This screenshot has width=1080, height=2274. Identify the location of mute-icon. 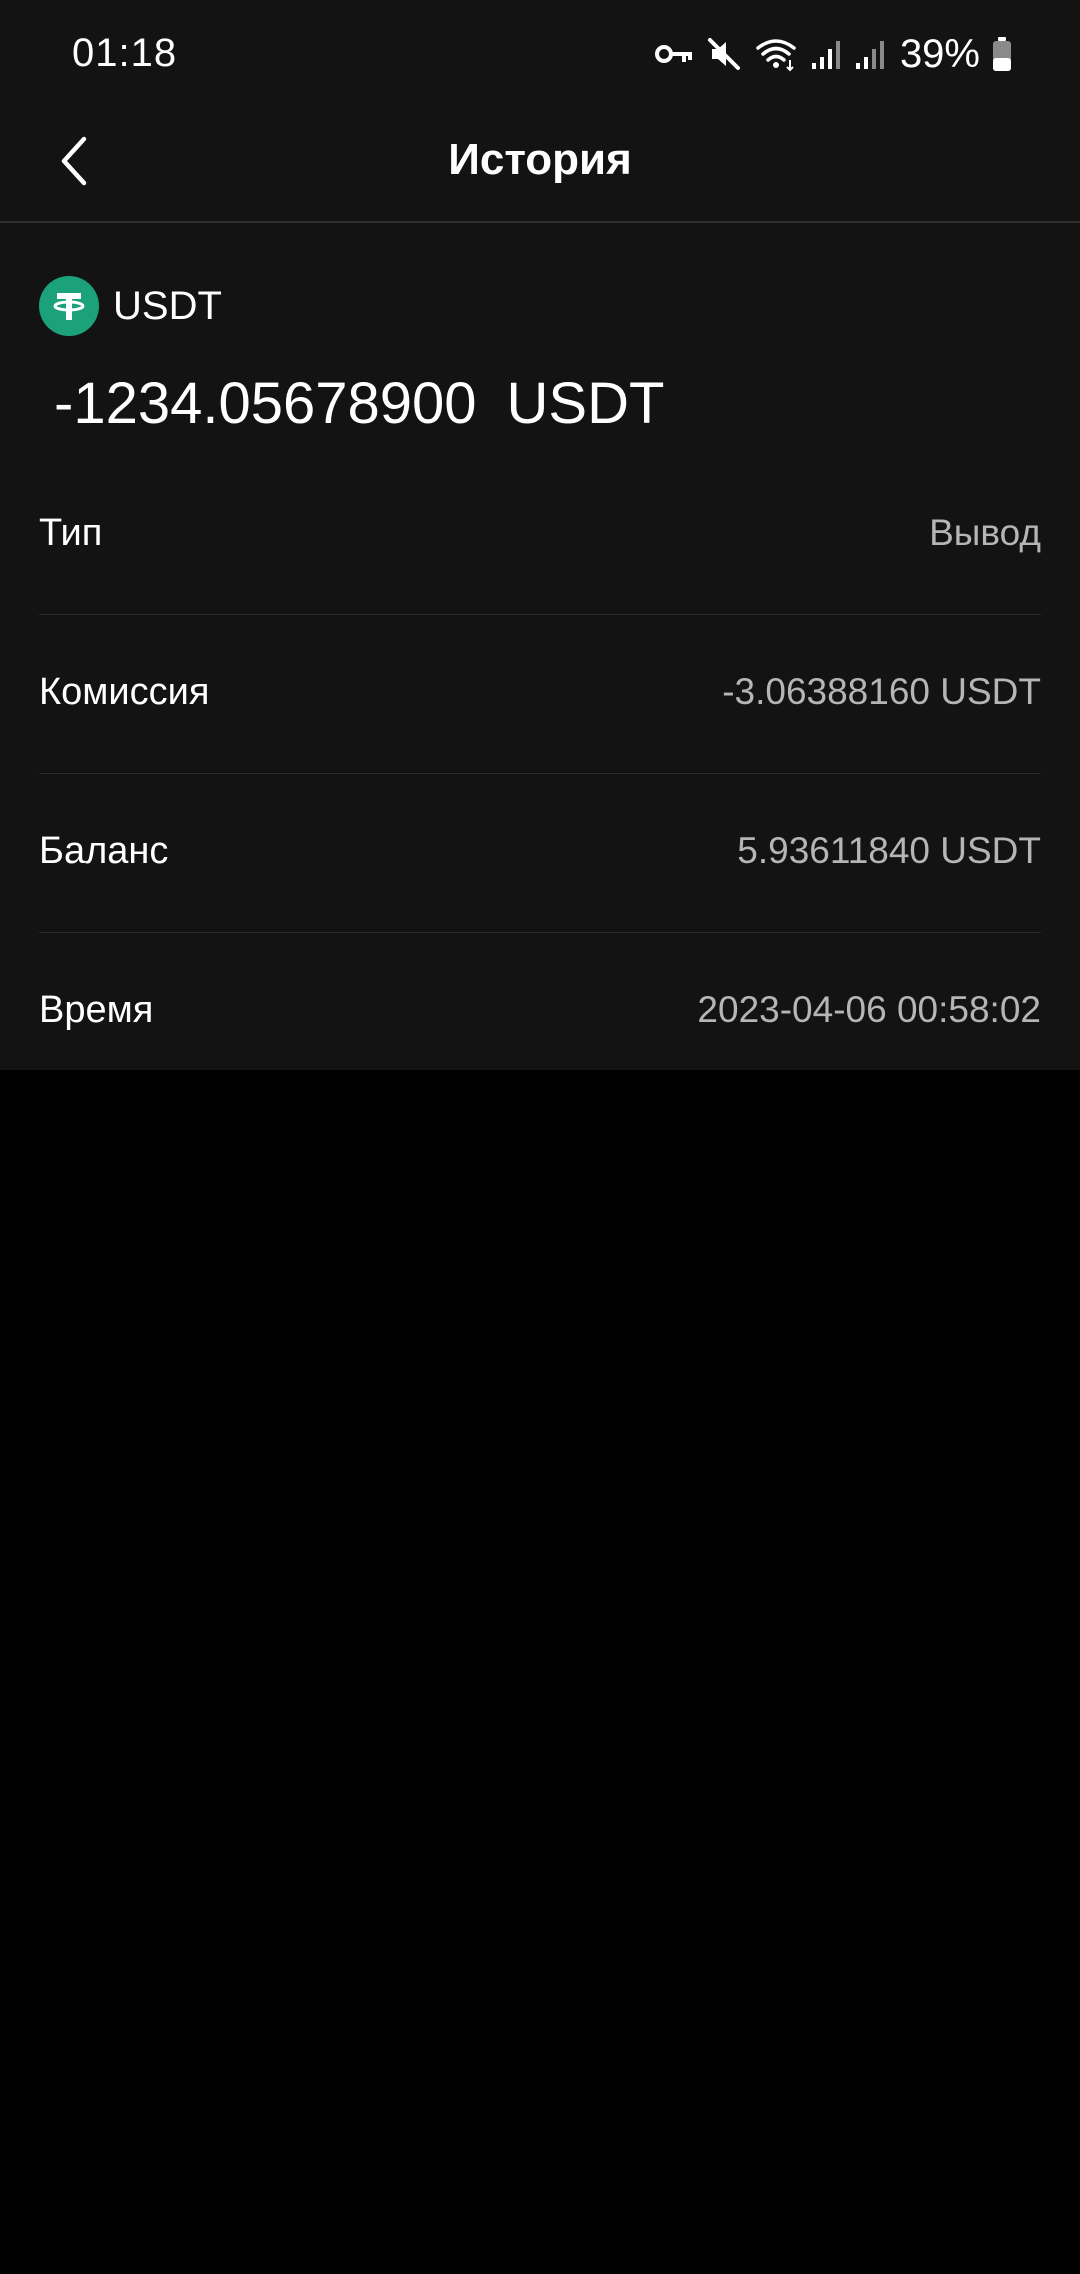
(724, 54).